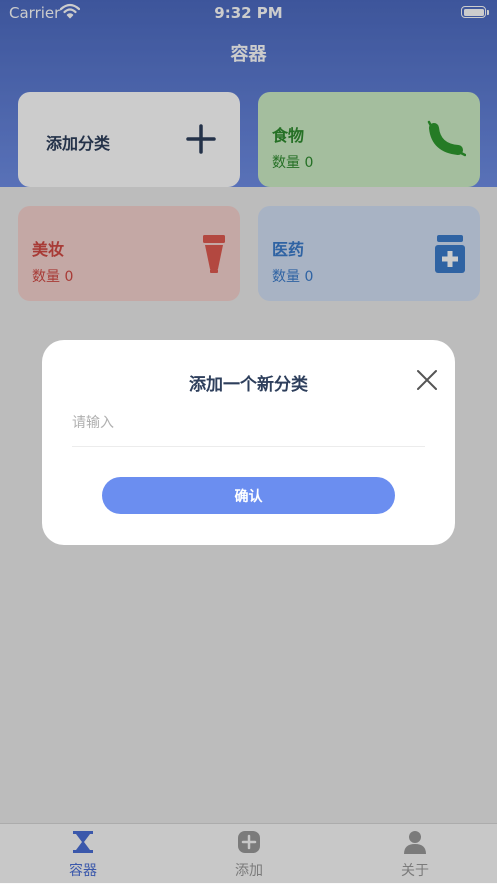 The height and width of the screenshot is (884, 497). Describe the element at coordinates (248, 495) in the screenshot. I see `confirm-button: 确认` at that location.